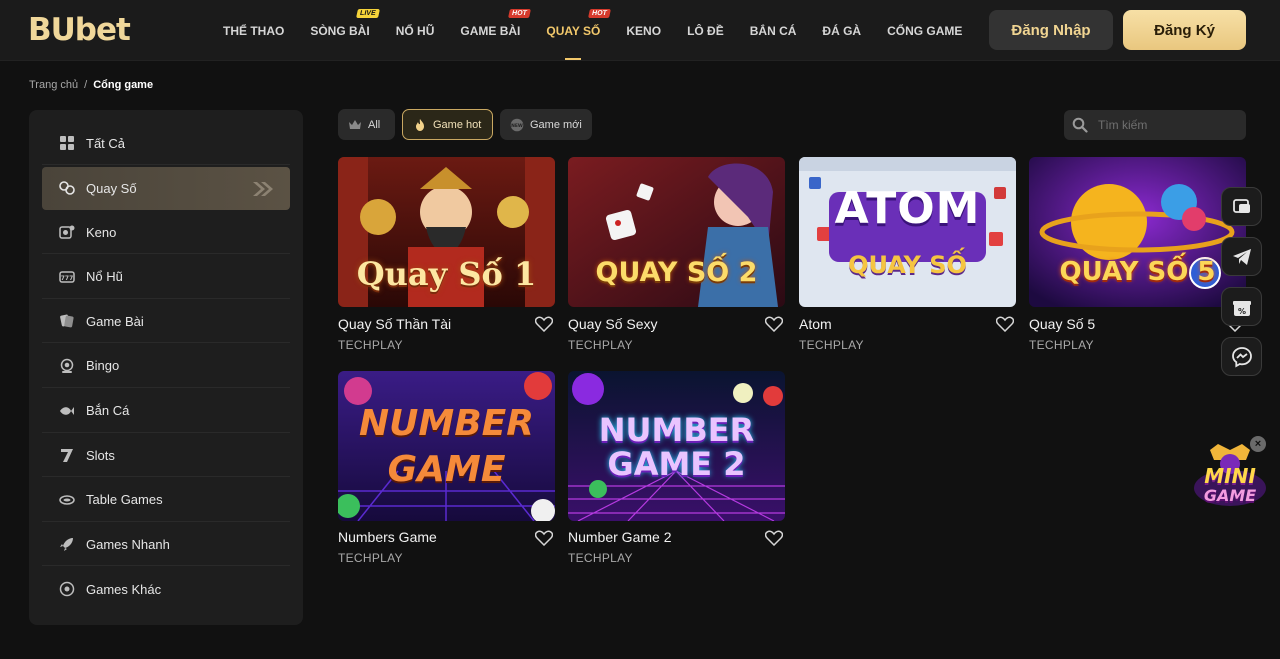 This screenshot has width=1280, height=659. I want to click on filter-game-moi: NEW Game mới, so click(546, 124).